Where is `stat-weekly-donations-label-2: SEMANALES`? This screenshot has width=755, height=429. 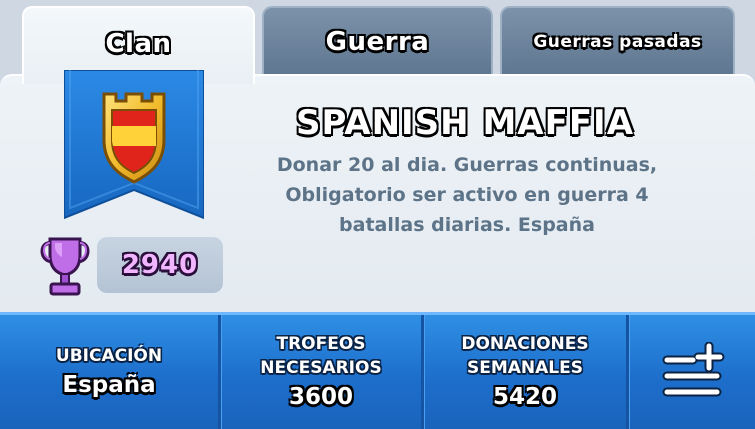 stat-weekly-donations-label-2: SEMANALES is located at coordinates (524, 368).